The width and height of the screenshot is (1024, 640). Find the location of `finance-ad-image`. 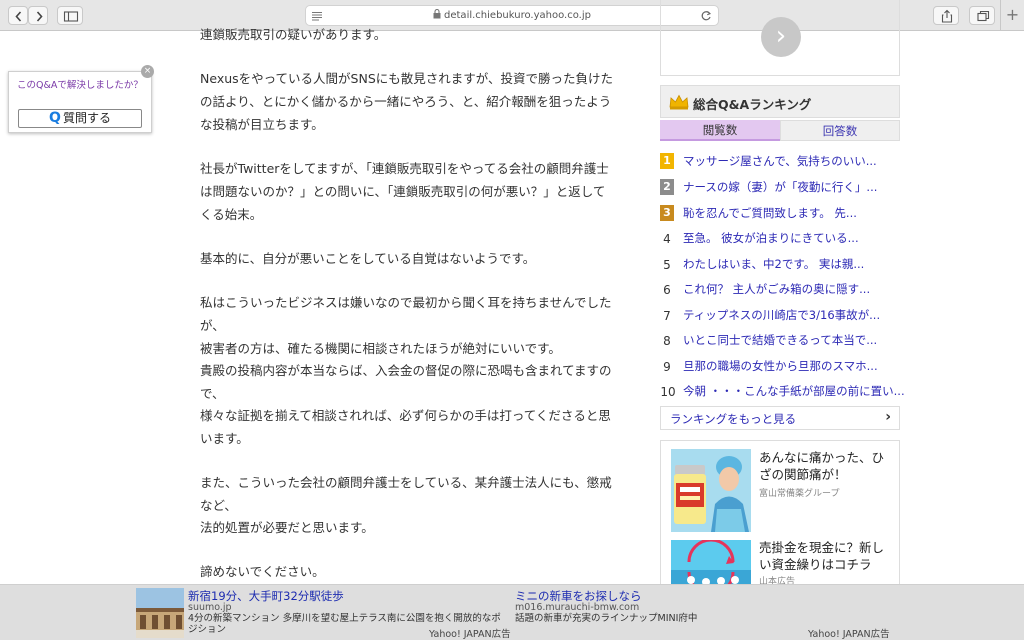

finance-ad-image is located at coordinates (711, 562).